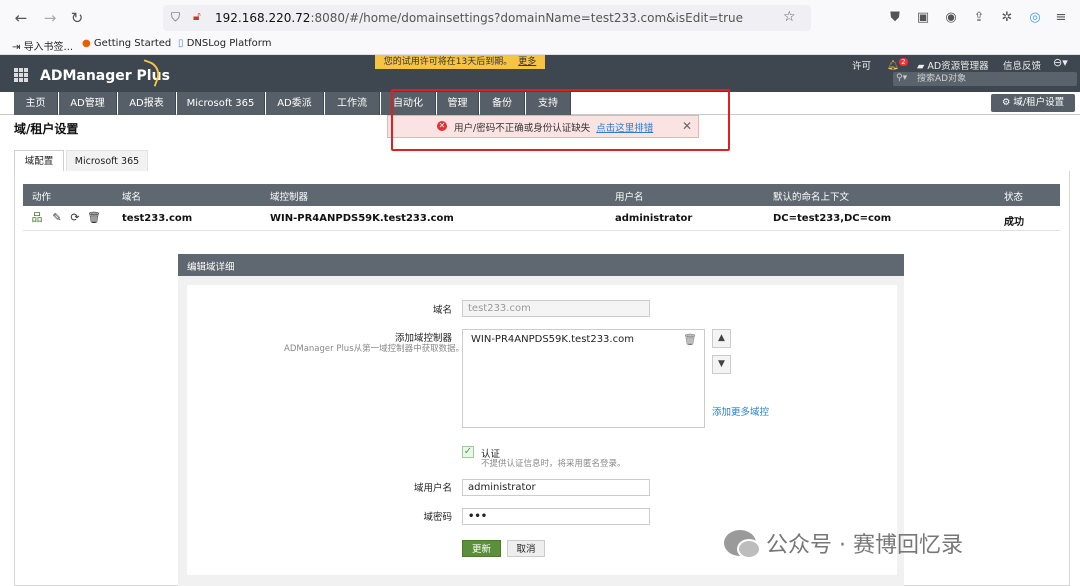  I want to click on auth-hint: 不提供认证信息时，将采用匿名登录。, so click(553, 464).